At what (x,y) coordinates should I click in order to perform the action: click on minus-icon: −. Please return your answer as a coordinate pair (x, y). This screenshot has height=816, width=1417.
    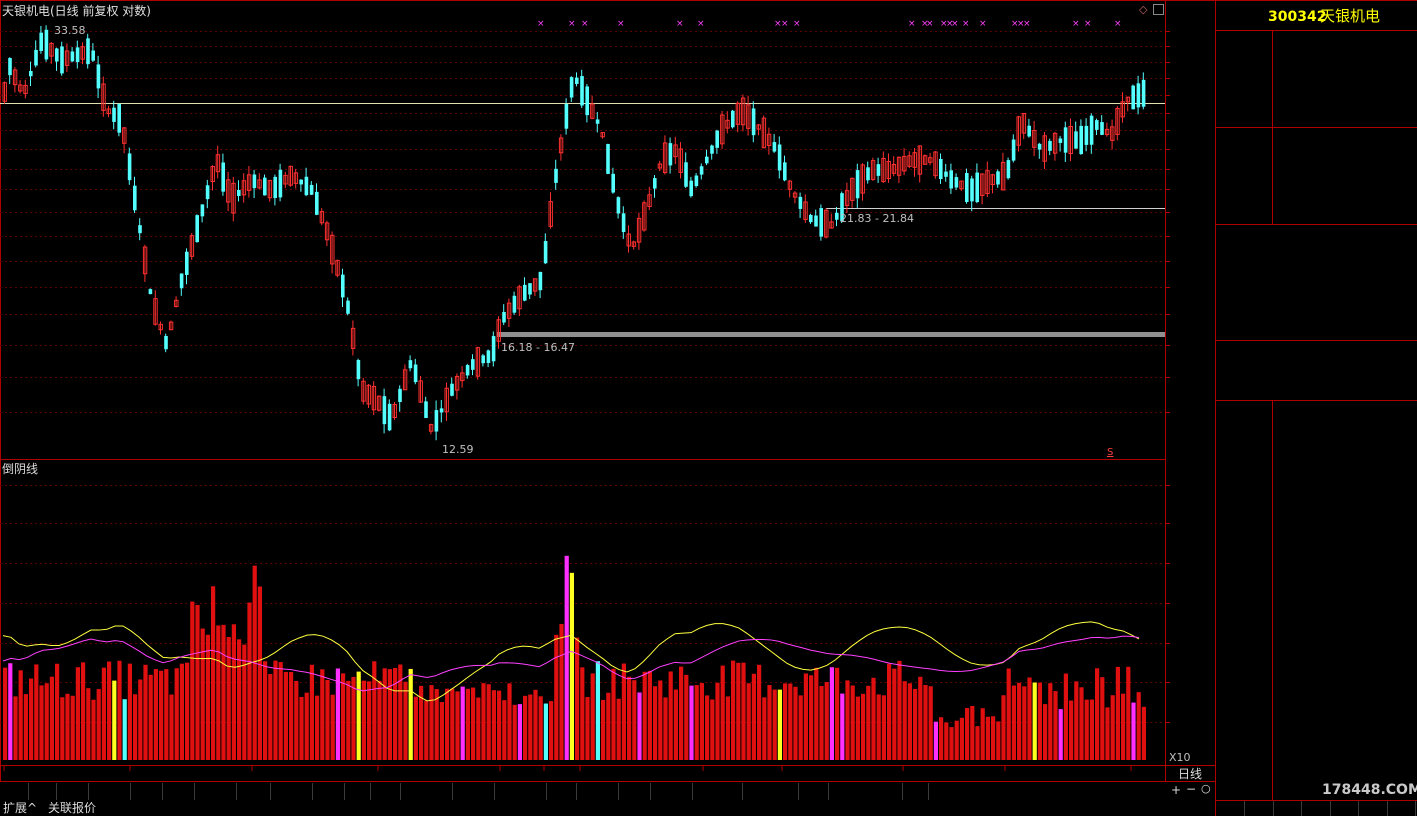
    Looking at the image, I should click on (1191, 789).